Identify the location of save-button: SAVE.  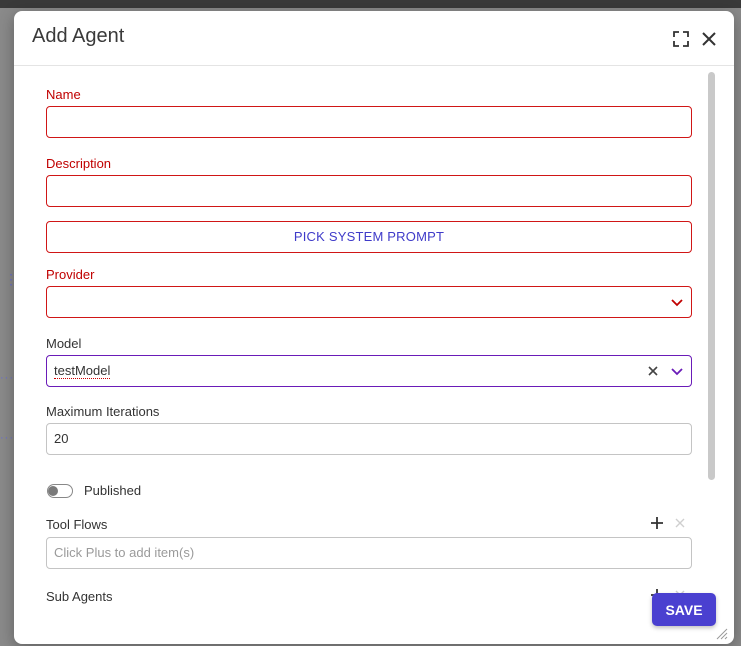
(684, 609).